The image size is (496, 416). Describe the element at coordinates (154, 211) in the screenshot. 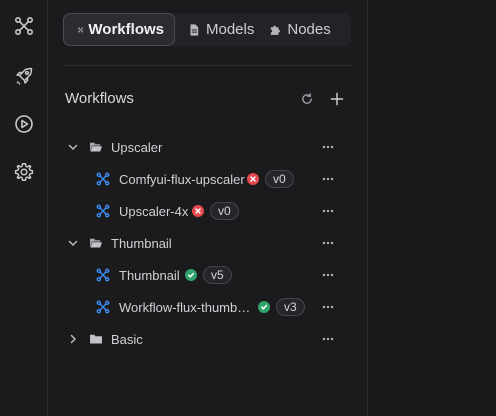

I see `workflow-label: Upscaler-4x` at that location.